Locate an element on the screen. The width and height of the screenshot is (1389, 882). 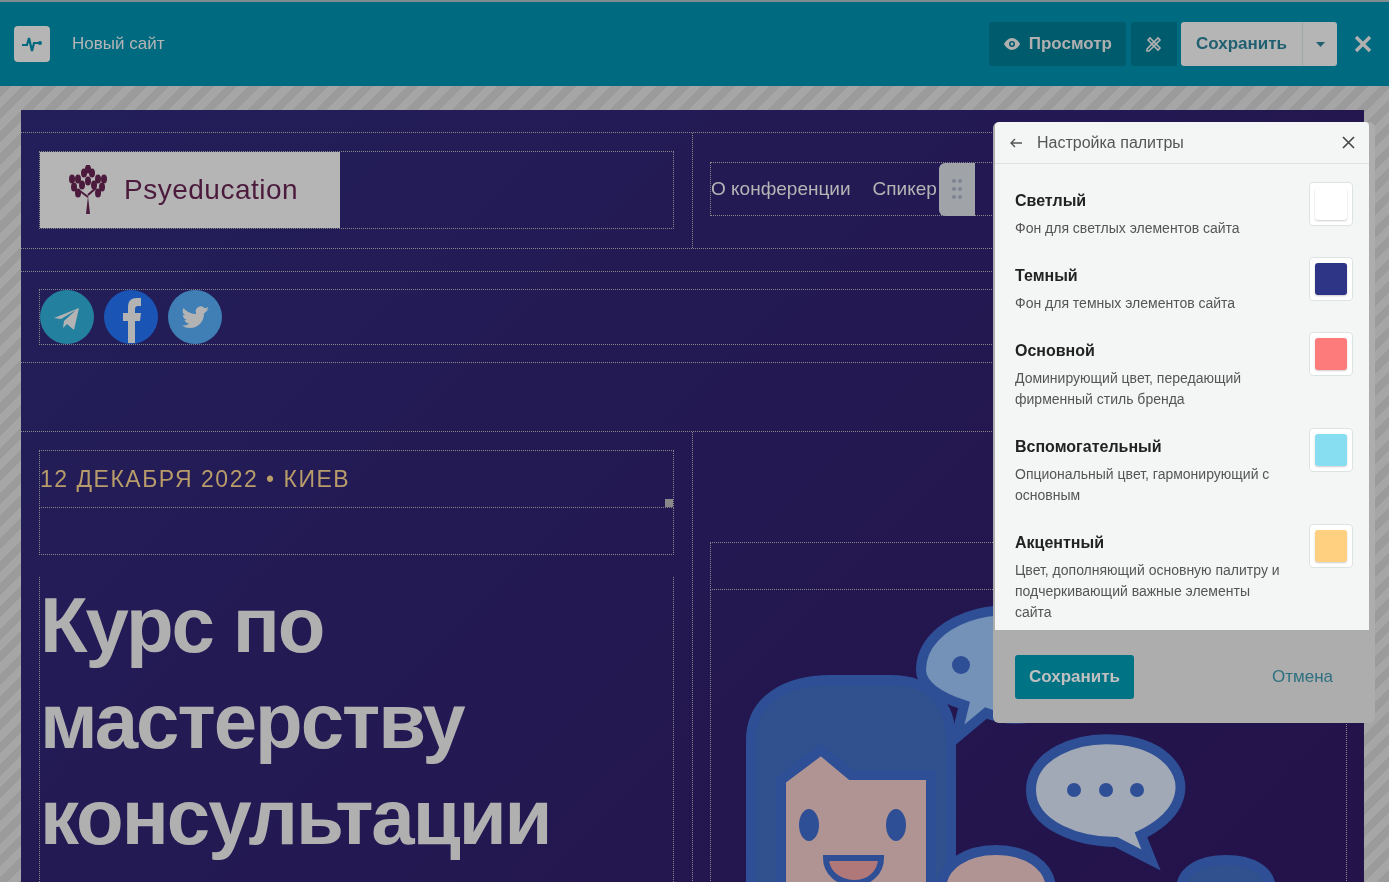
facebook-icon is located at coordinates (131, 317).